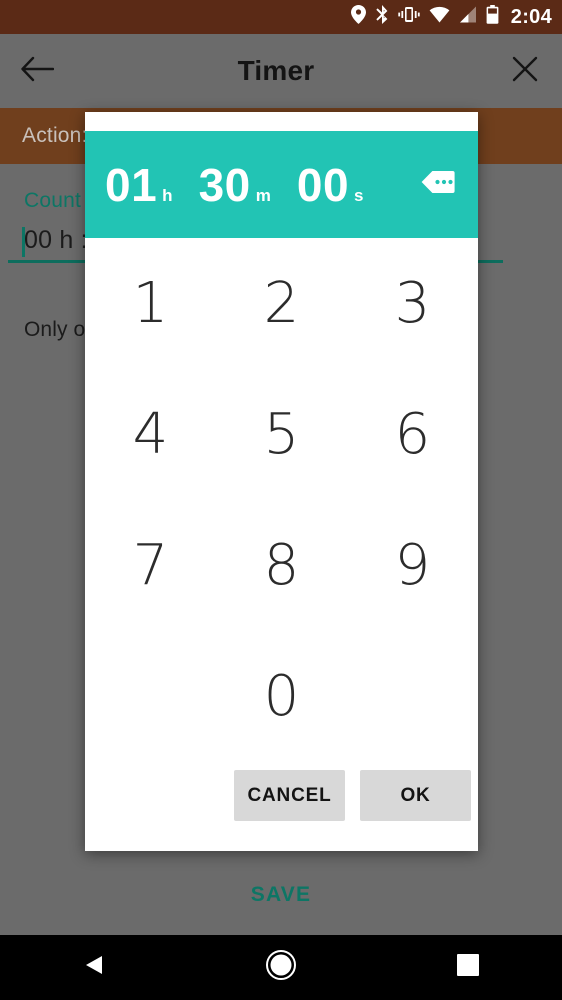 The image size is (562, 1000). I want to click on keypad-key-5: 5, so click(281, 434).